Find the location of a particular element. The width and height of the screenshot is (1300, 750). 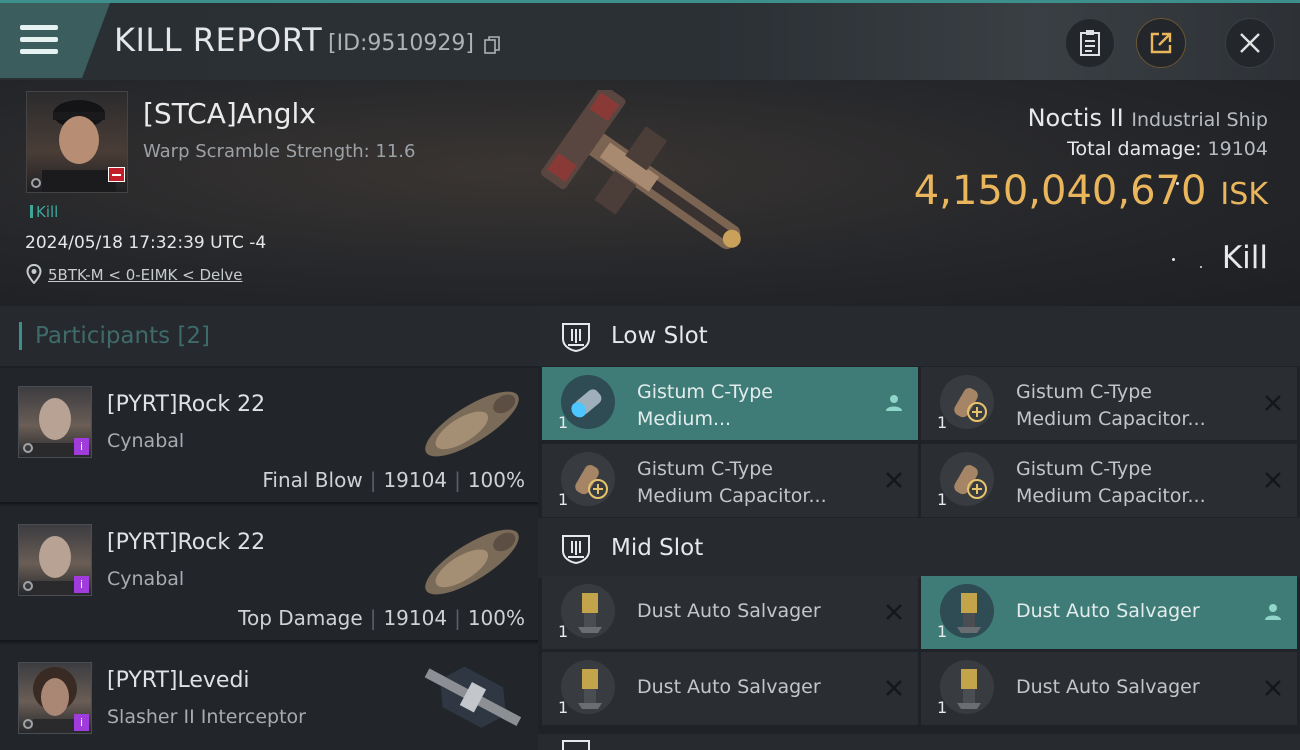

clipboard-icon is located at coordinates (1090, 43).